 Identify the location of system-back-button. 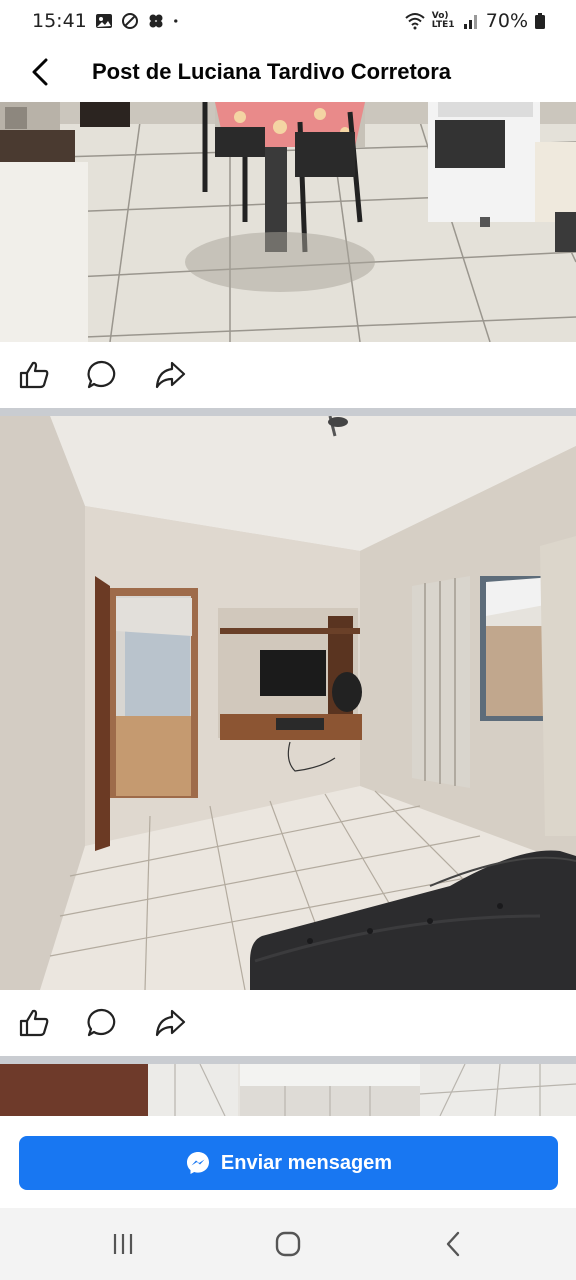
(453, 1244).